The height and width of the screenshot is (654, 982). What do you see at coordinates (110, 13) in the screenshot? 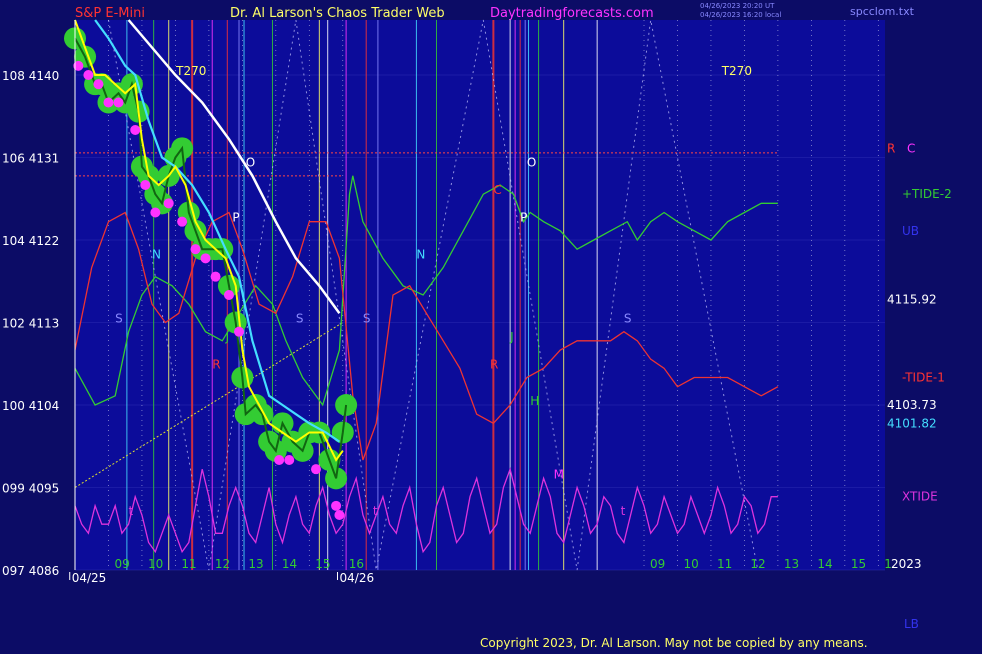
I see `instrument-title: S&P E-Mini` at bounding box center [110, 13].